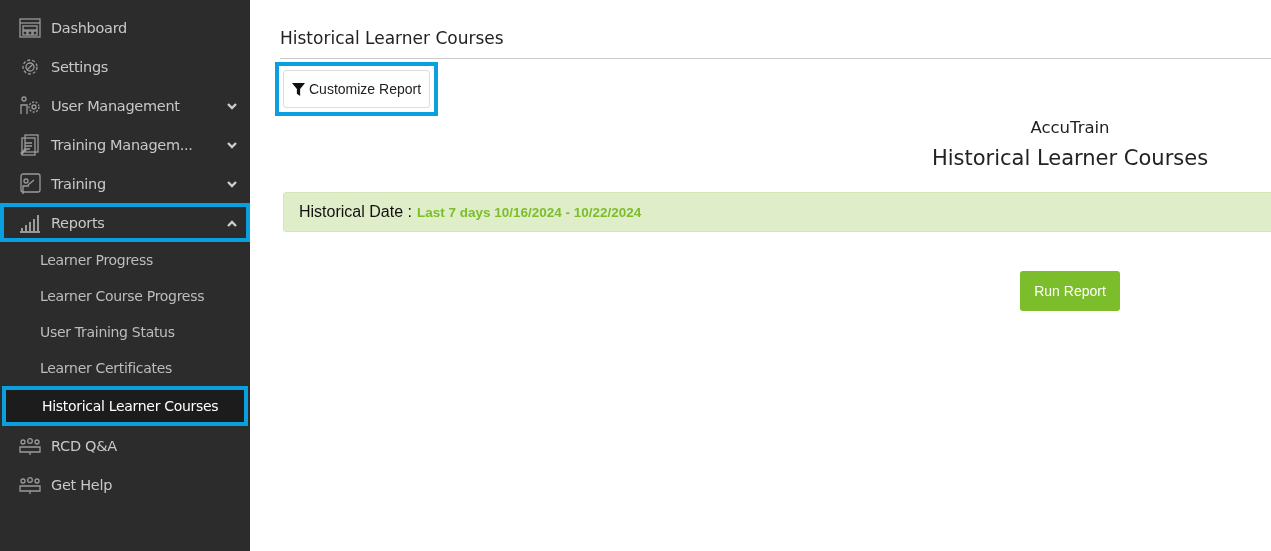 This screenshot has width=1271, height=551. What do you see at coordinates (775, 43) in the screenshot?
I see `page-title: Historical Learner Courses` at bounding box center [775, 43].